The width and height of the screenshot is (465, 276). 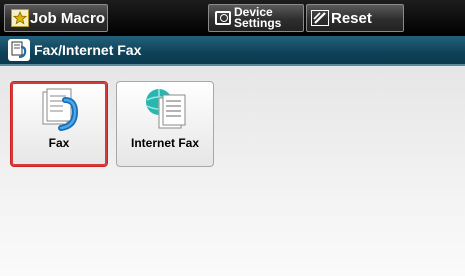 I want to click on internet-fax-tile-label: Internet Fax, so click(x=164, y=143).